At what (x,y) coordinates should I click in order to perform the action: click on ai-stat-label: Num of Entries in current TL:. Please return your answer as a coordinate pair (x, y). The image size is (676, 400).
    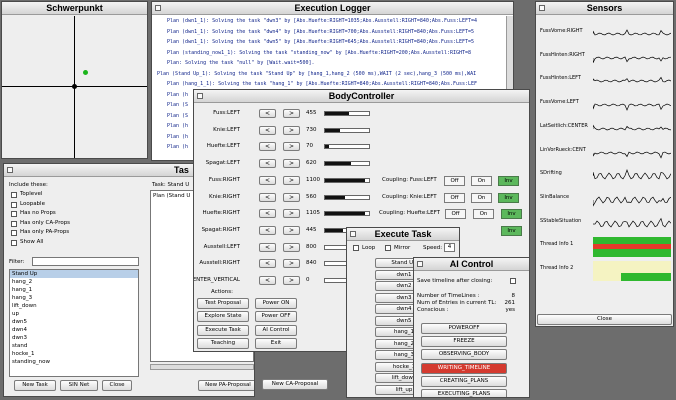
    Looking at the image, I should click on (457, 303).